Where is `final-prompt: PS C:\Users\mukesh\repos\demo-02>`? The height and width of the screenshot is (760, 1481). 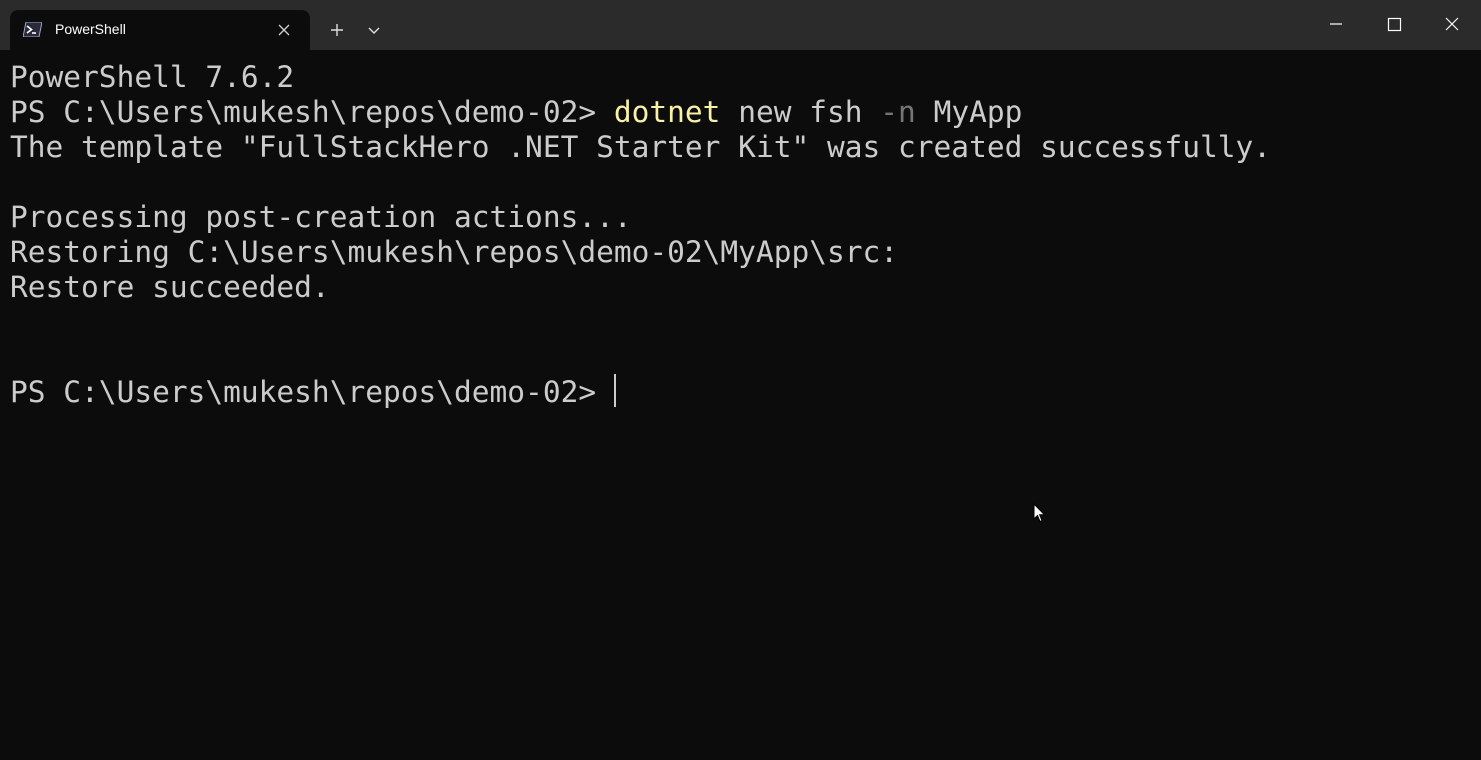 final-prompt: PS C:\Users\mukesh\repos\demo-02> is located at coordinates (312, 392).